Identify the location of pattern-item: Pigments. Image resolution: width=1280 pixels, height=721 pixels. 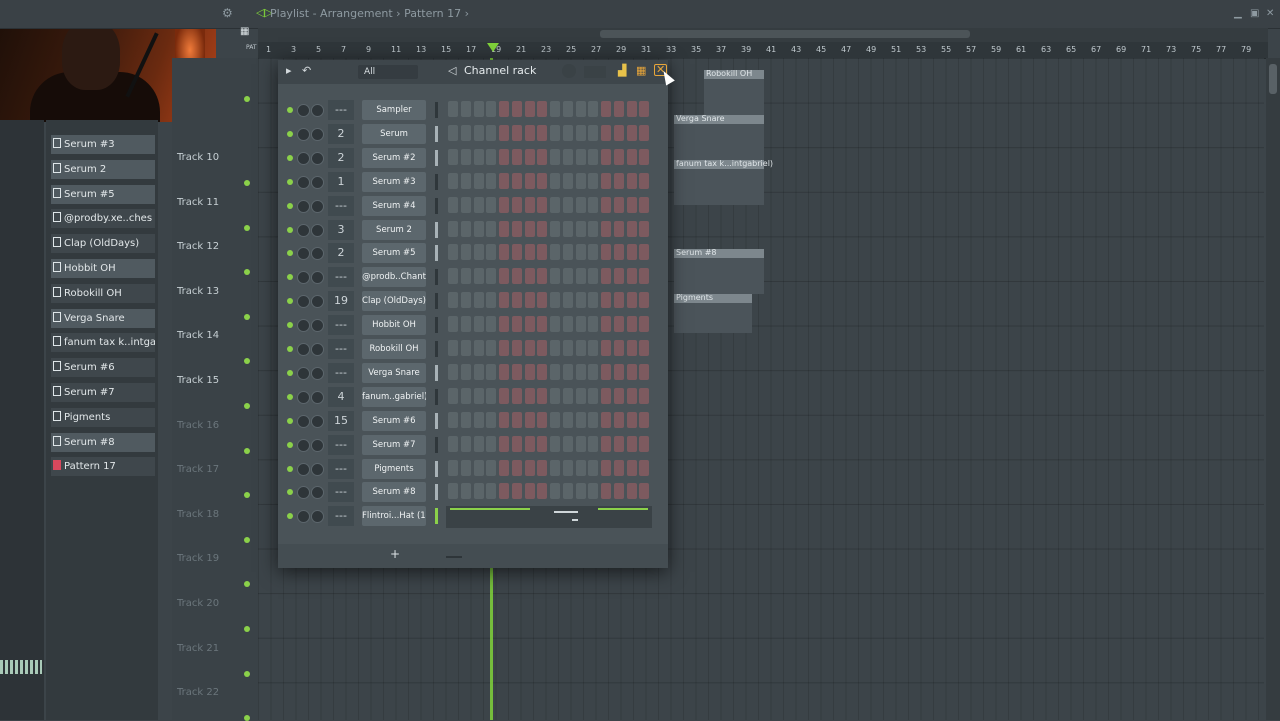
(103, 417).